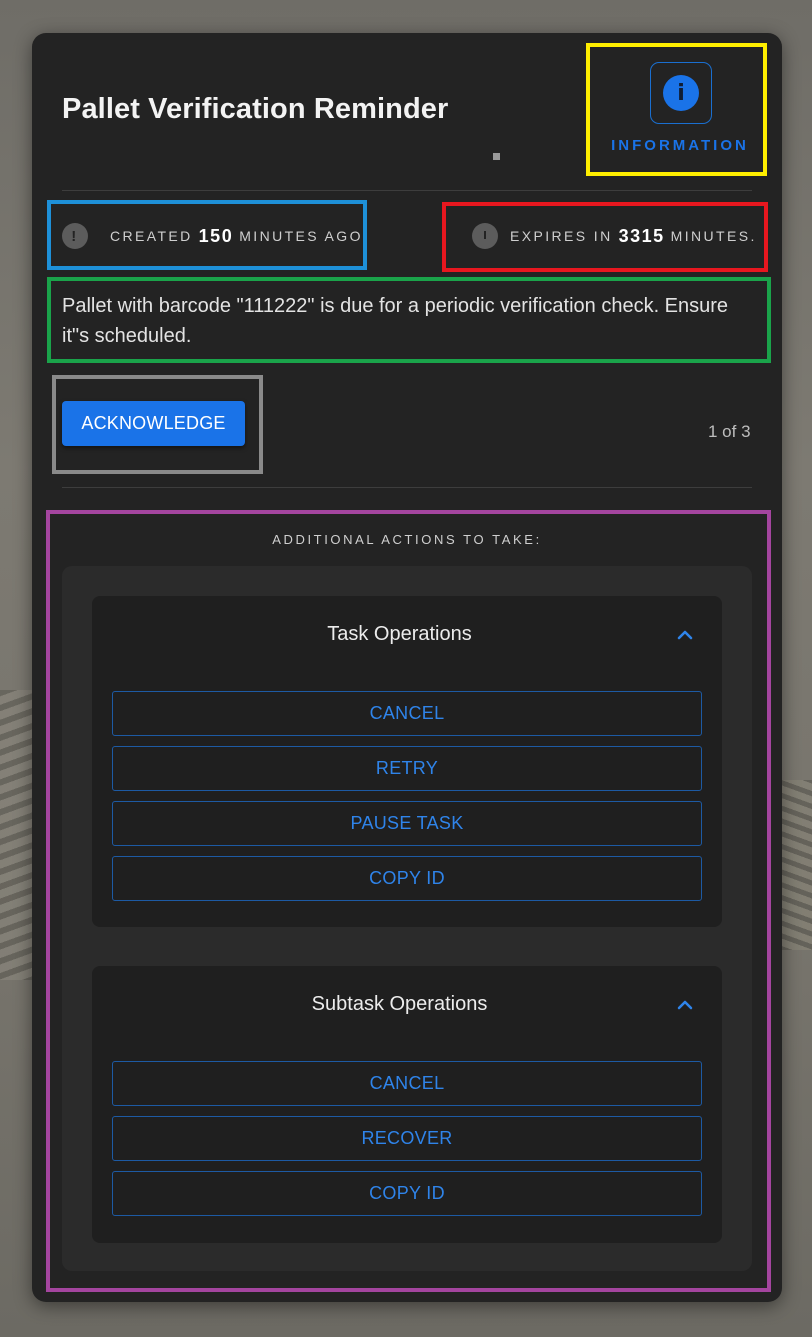 The width and height of the screenshot is (812, 1337). Describe the element at coordinates (407, 190) in the screenshot. I see `header-divider` at that location.